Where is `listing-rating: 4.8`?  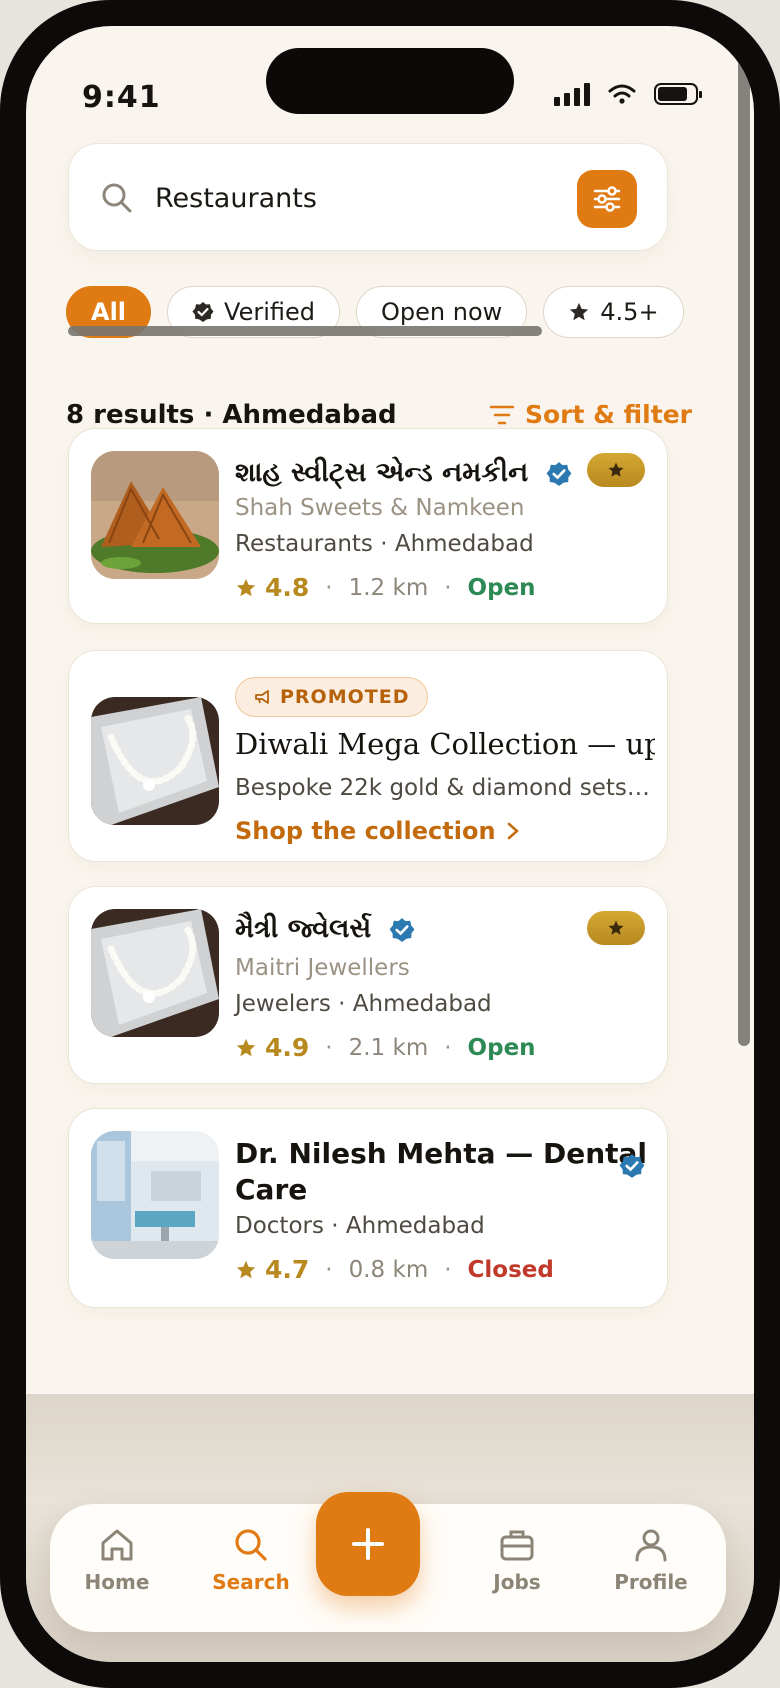 listing-rating: 4.8 is located at coordinates (272, 587).